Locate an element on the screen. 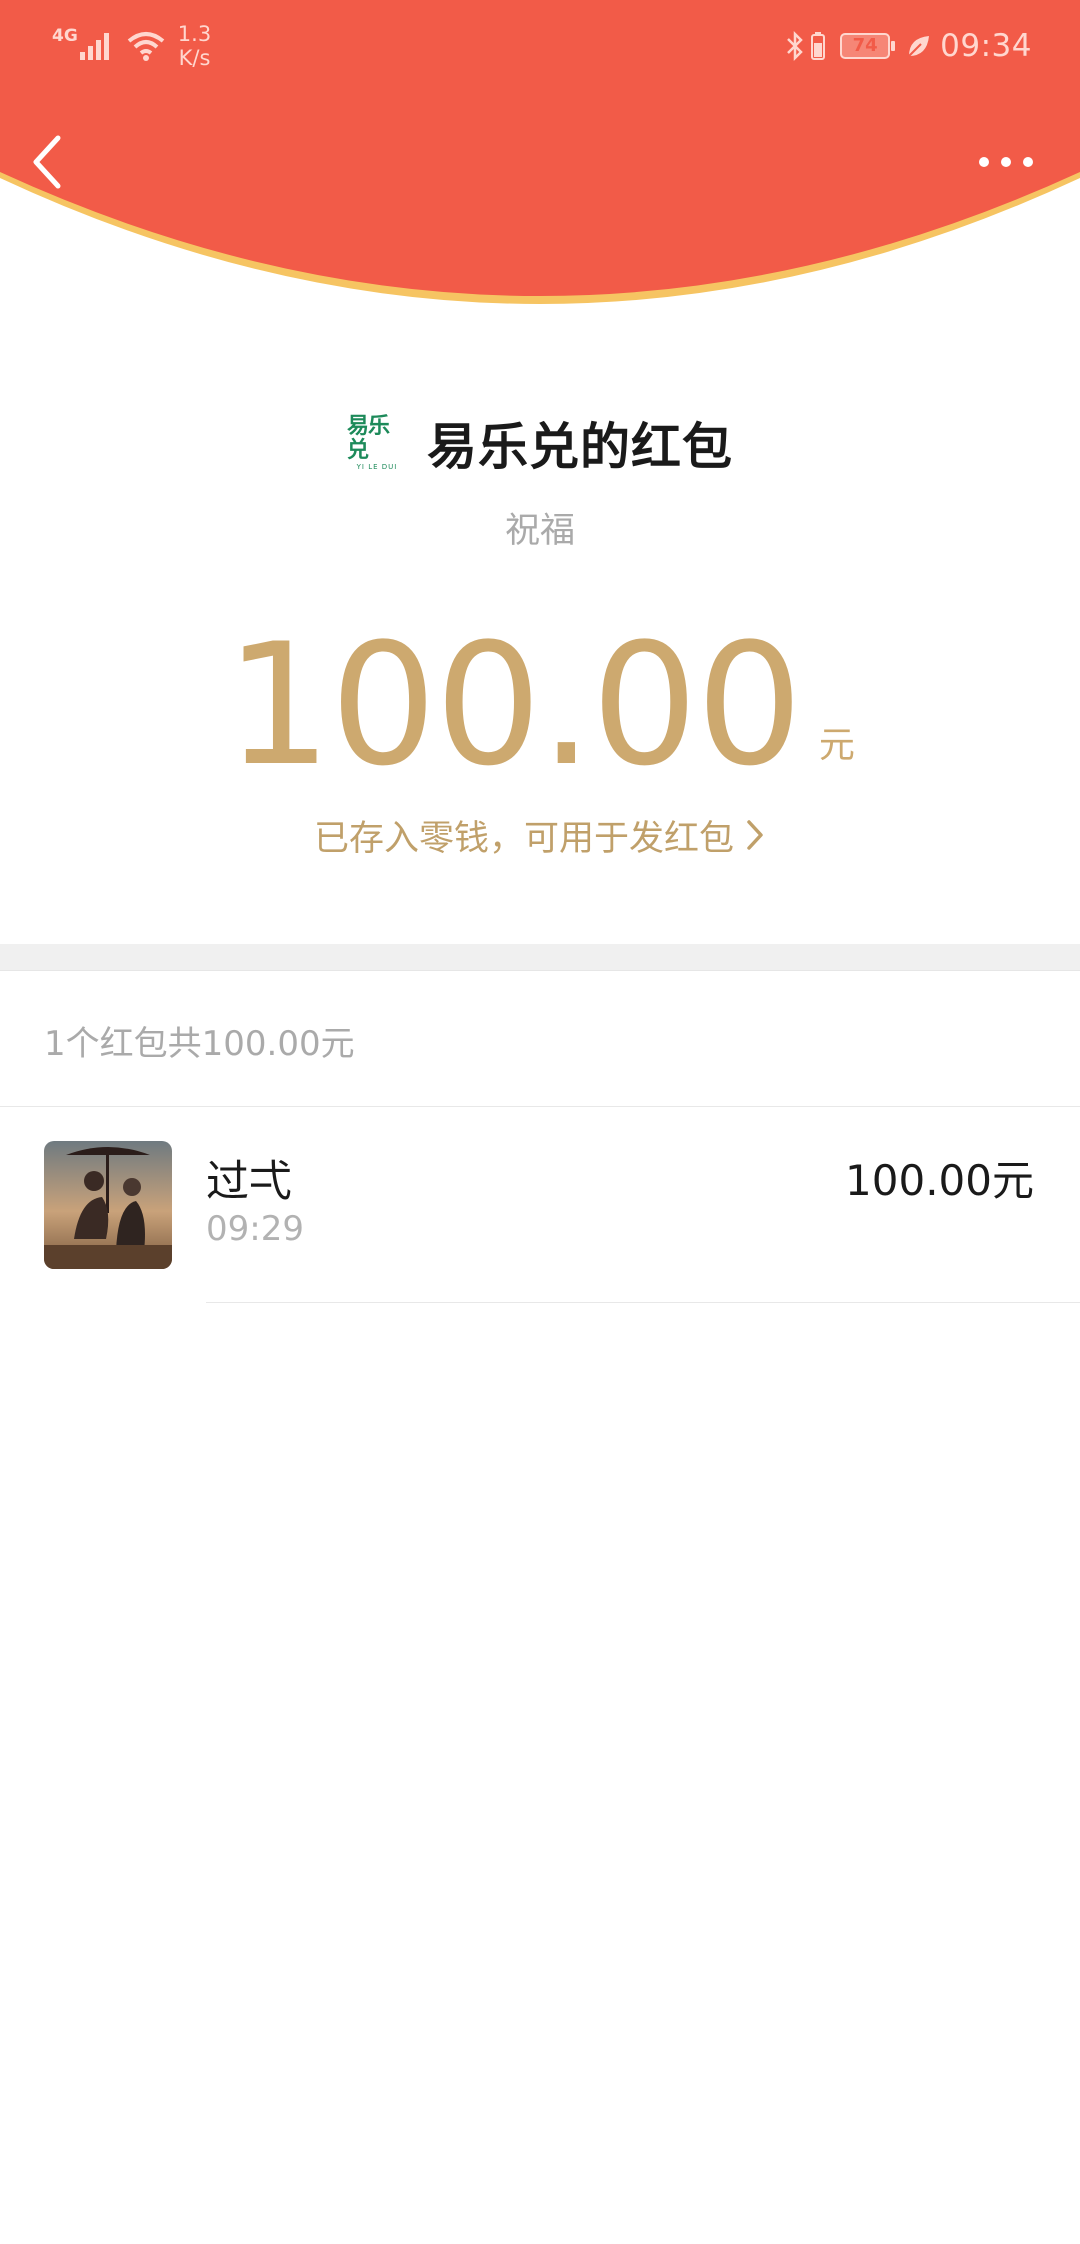 The image size is (1080, 2244). blessing-text: 祝福 is located at coordinates (539, 531).